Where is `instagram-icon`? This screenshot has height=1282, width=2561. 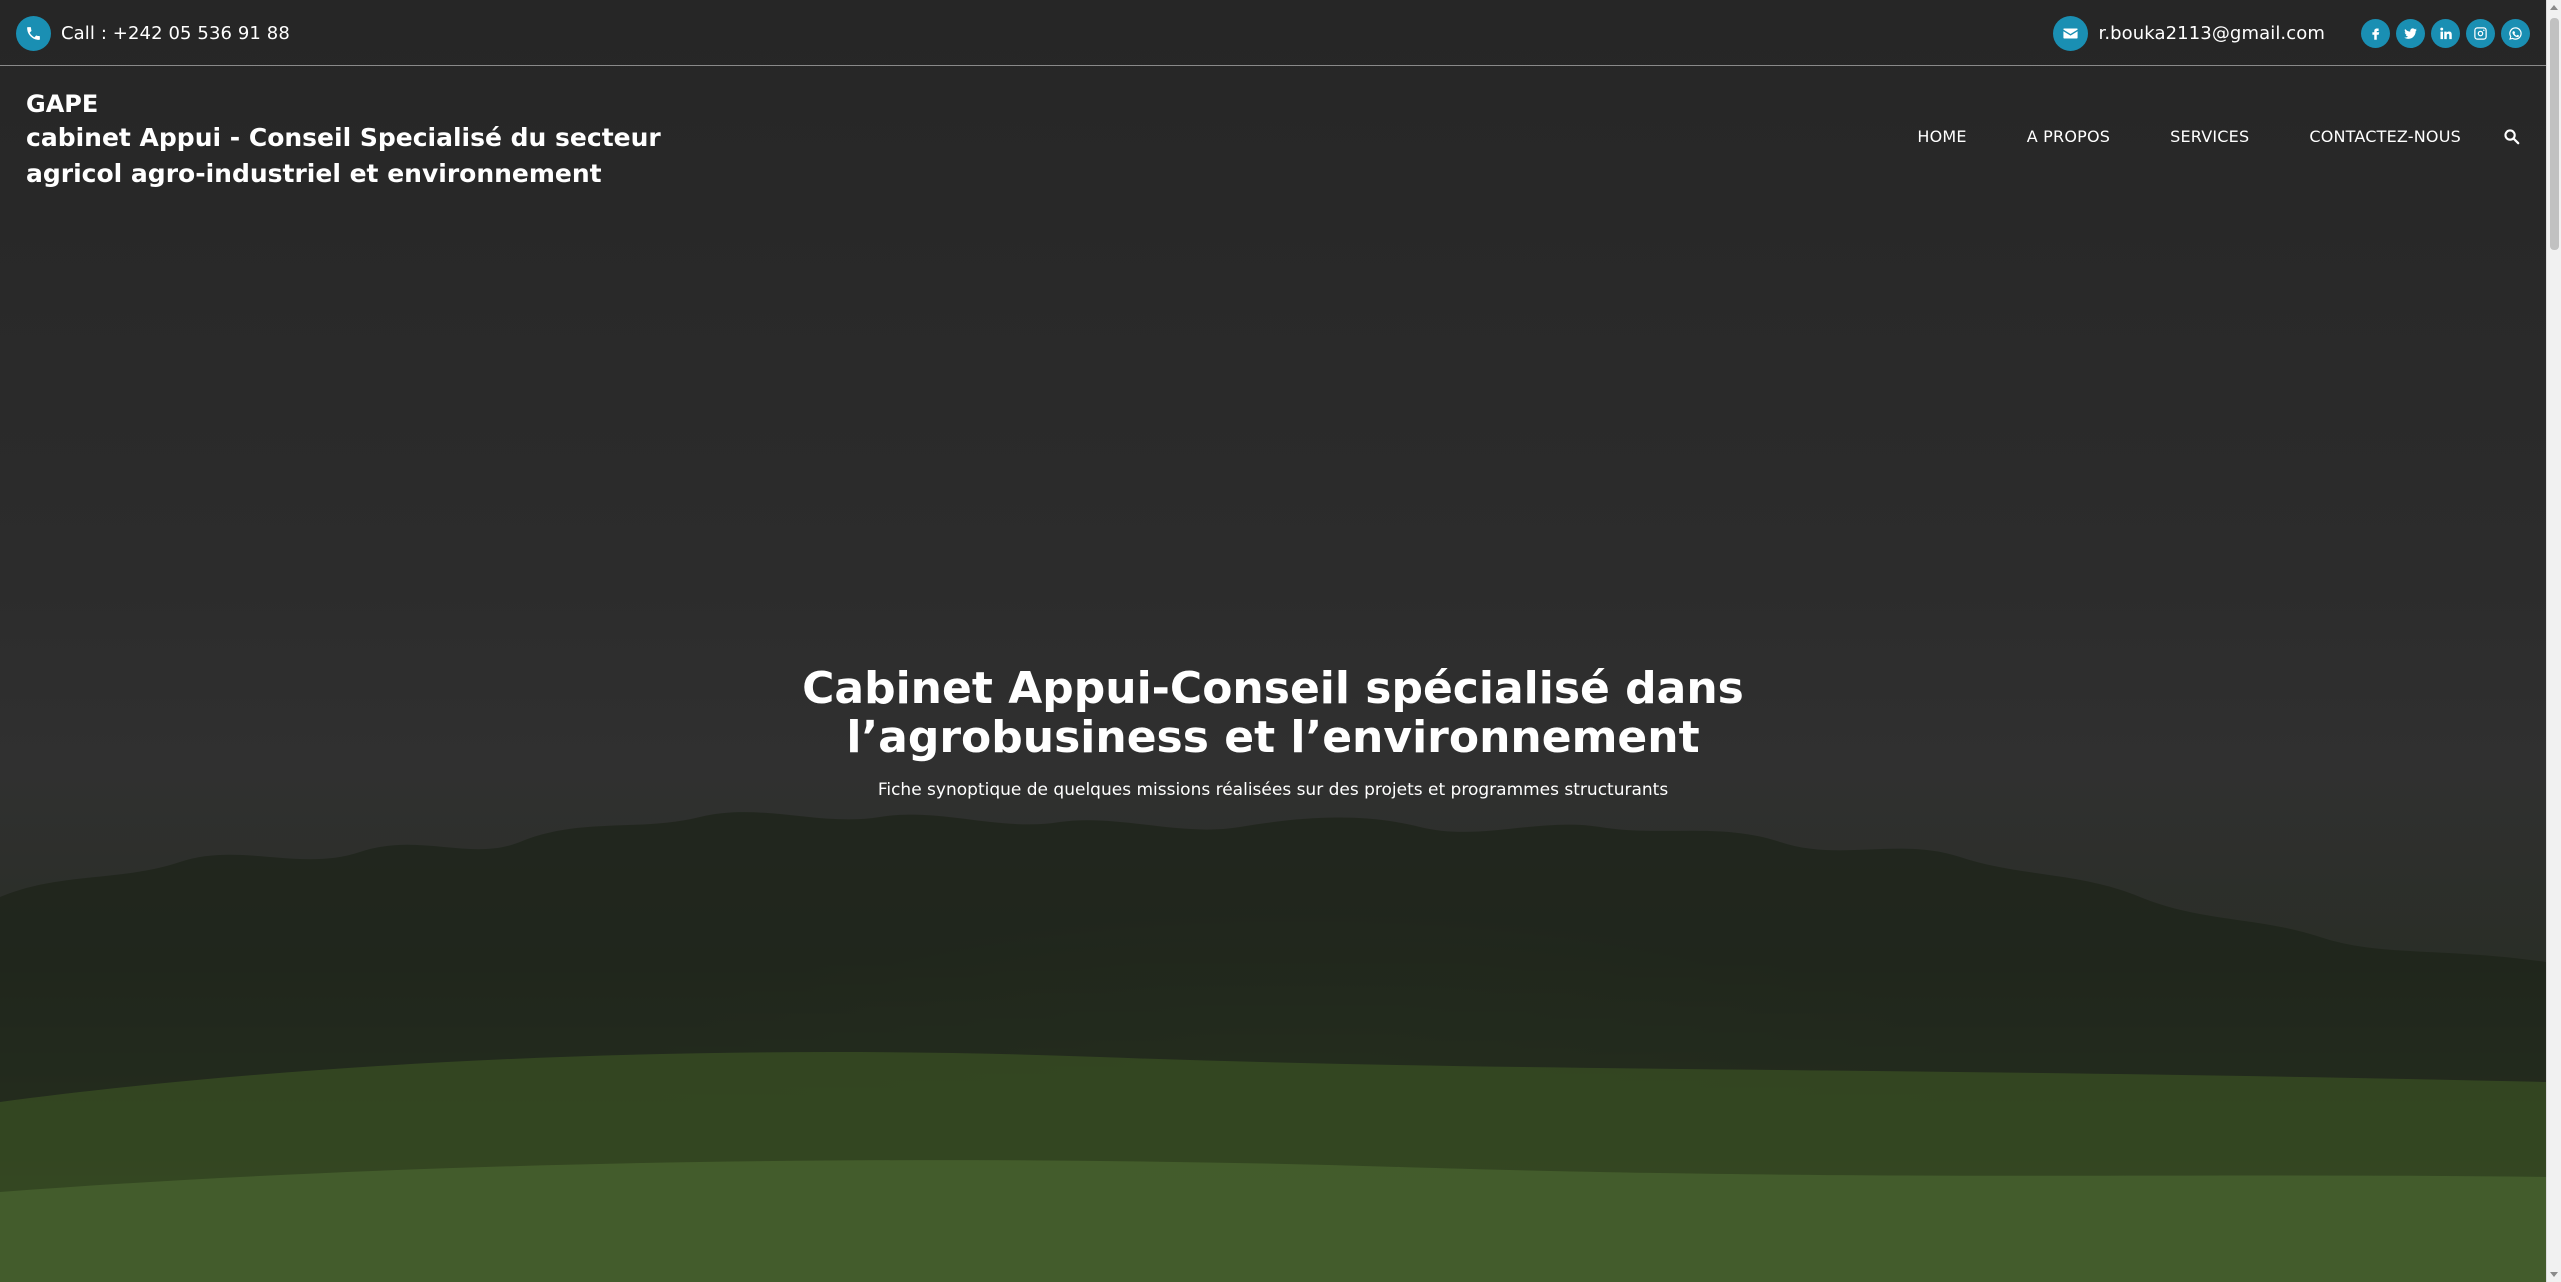
instagram-icon is located at coordinates (2480, 33).